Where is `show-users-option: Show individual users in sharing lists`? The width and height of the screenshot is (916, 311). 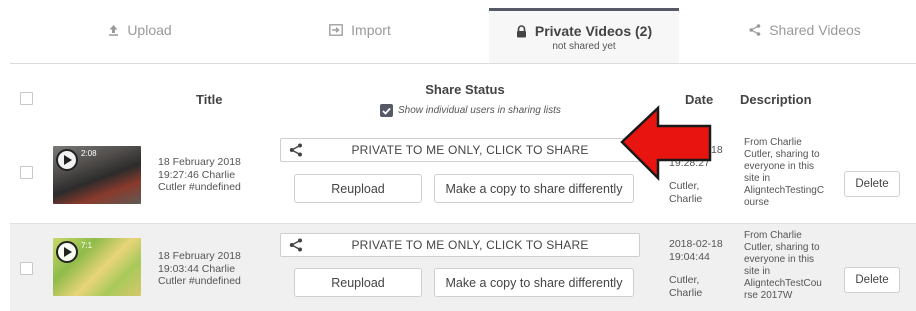
show-users-option: Show individual users in sharing lists is located at coordinates (470, 110).